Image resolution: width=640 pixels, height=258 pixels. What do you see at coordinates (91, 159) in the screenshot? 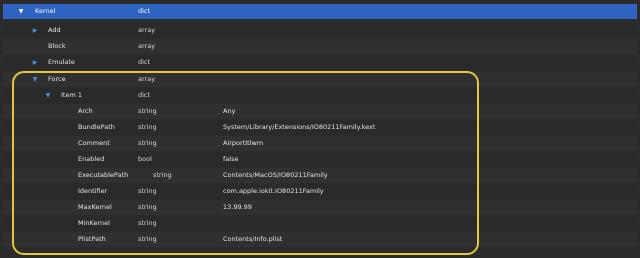
I see `key-label: Enabled` at bounding box center [91, 159].